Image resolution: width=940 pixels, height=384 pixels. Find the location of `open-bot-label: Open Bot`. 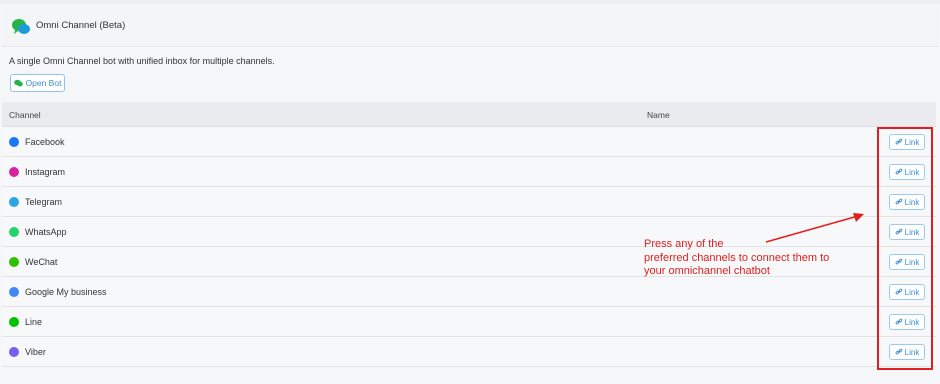

open-bot-label: Open Bot is located at coordinates (43, 83).